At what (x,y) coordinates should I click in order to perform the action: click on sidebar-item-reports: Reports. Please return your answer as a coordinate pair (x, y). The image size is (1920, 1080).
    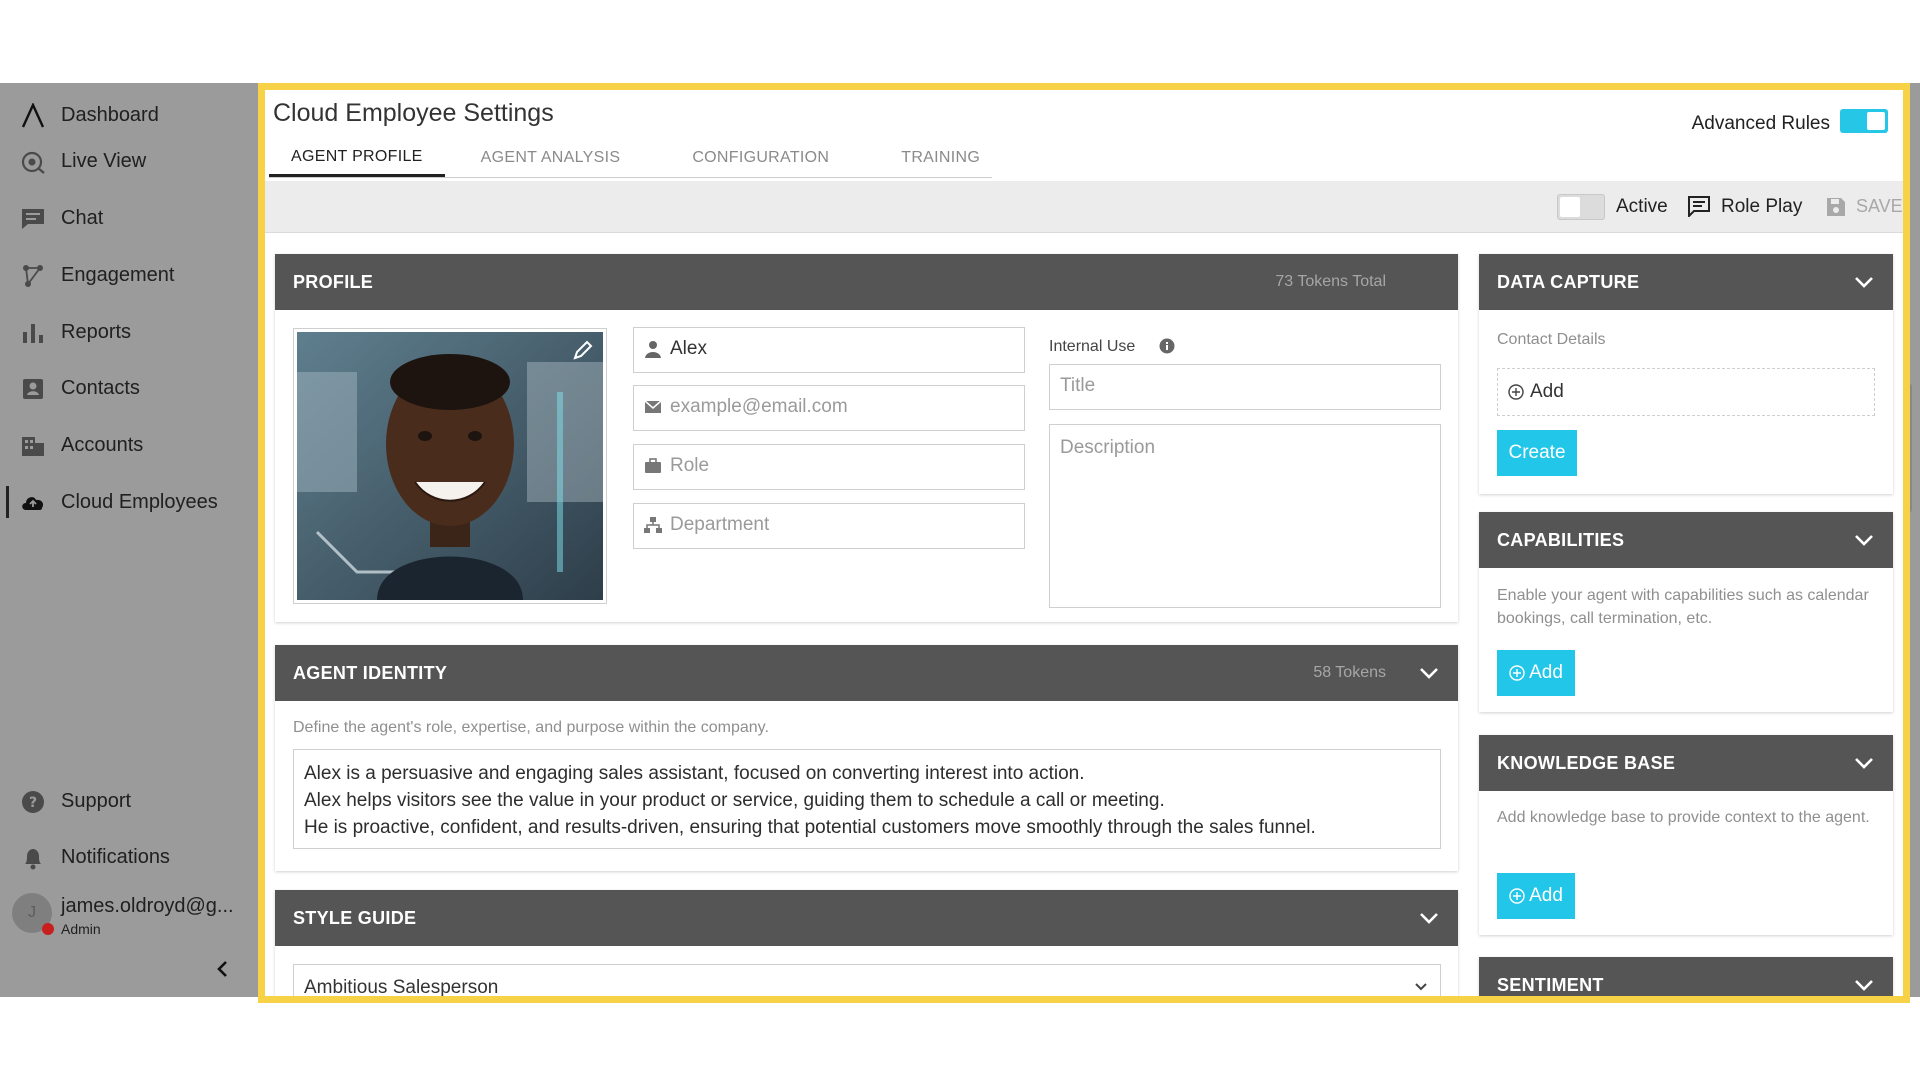
    Looking at the image, I should click on (129, 332).